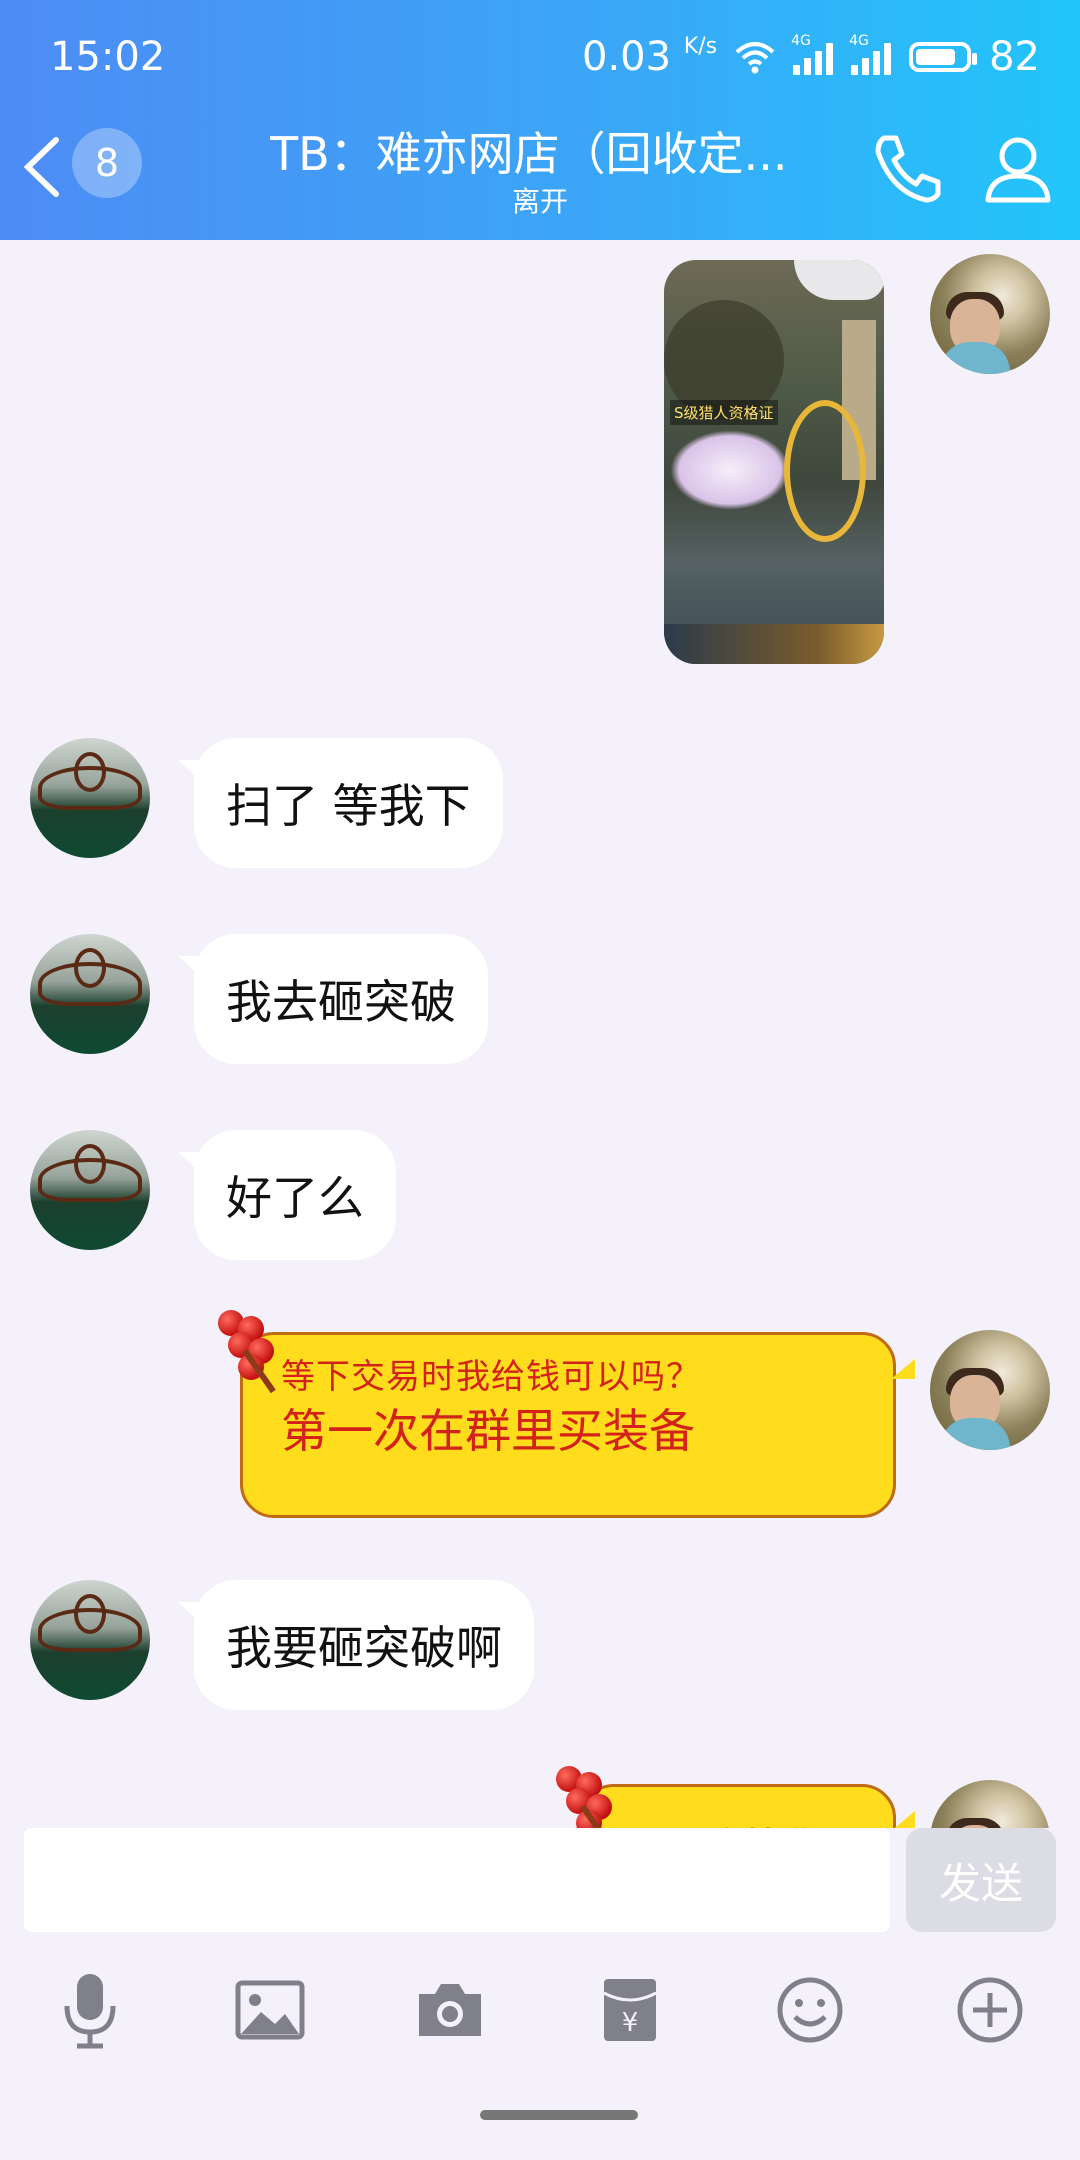 The image size is (1080, 2160). What do you see at coordinates (723, 1821) in the screenshot?
I see `message-line: 嗯，我等你` at bounding box center [723, 1821].